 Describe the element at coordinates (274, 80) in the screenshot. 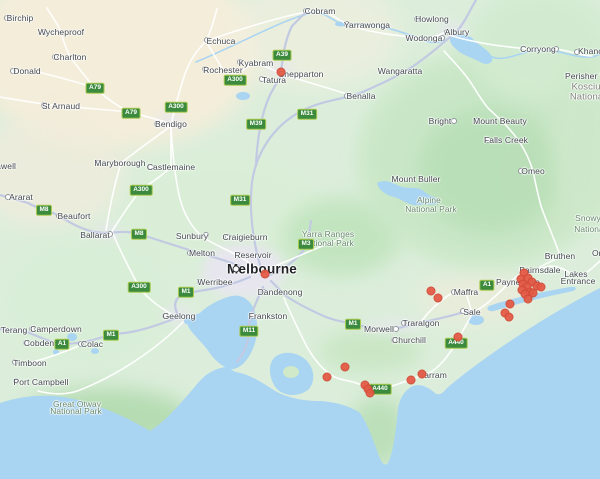

I see `place-label-tatura: Tatura` at that location.